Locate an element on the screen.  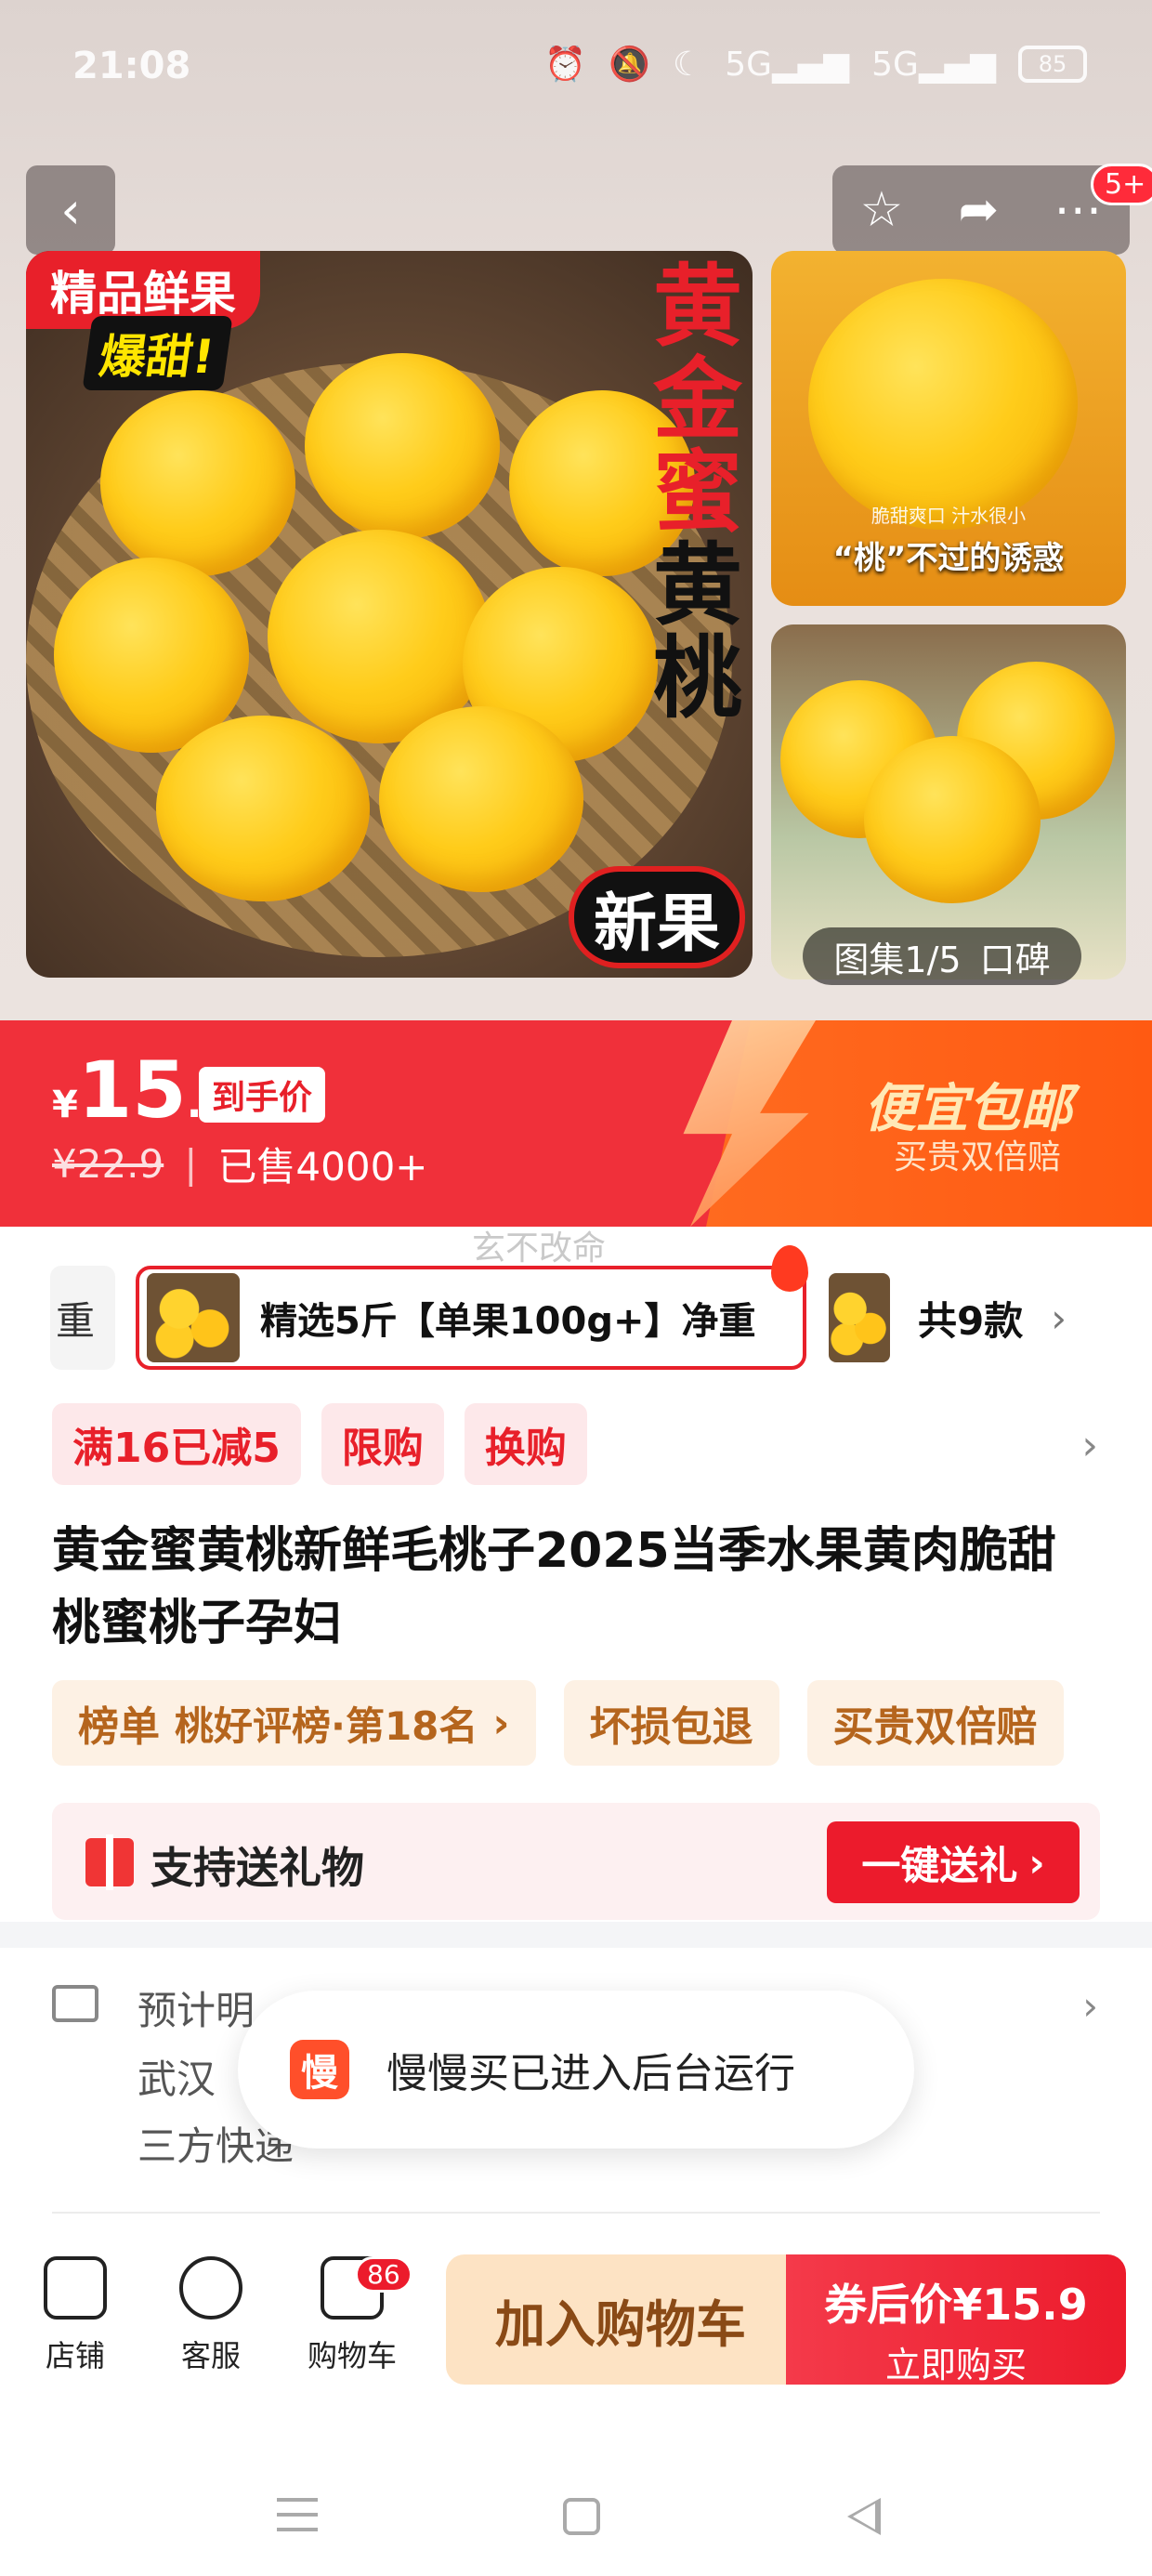
status-time: 21:08 is located at coordinates (131, 66).